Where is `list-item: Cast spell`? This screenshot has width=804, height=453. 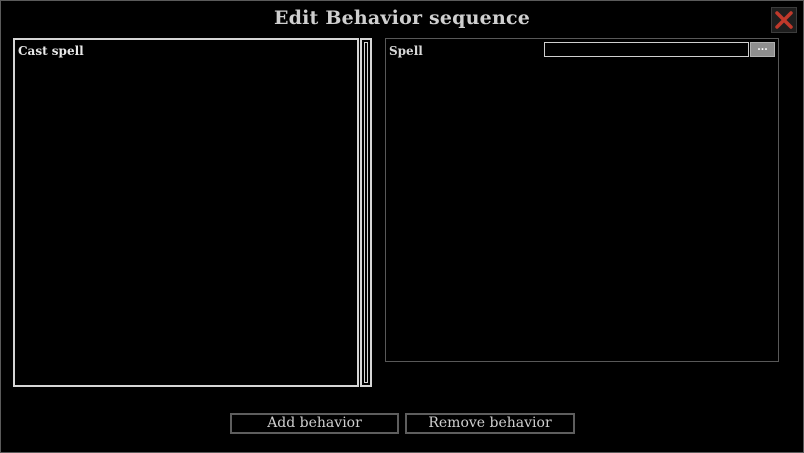
list-item: Cast spell is located at coordinates (51, 51).